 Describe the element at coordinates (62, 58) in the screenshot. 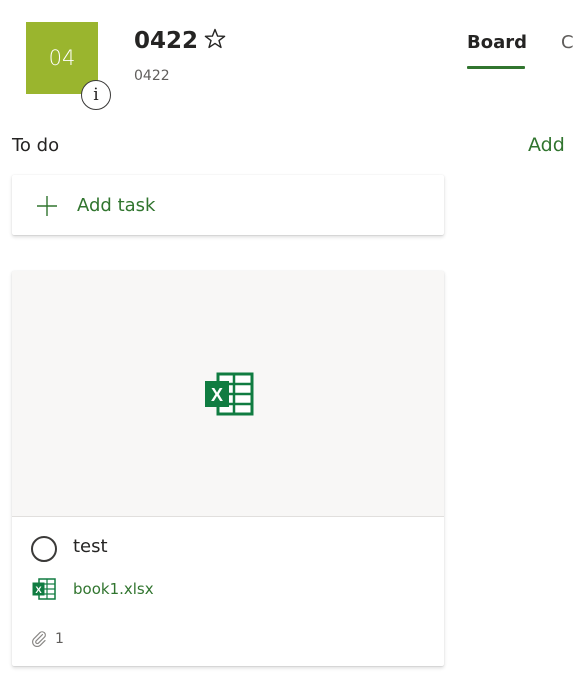

I see `plan-tile-text: 04` at that location.